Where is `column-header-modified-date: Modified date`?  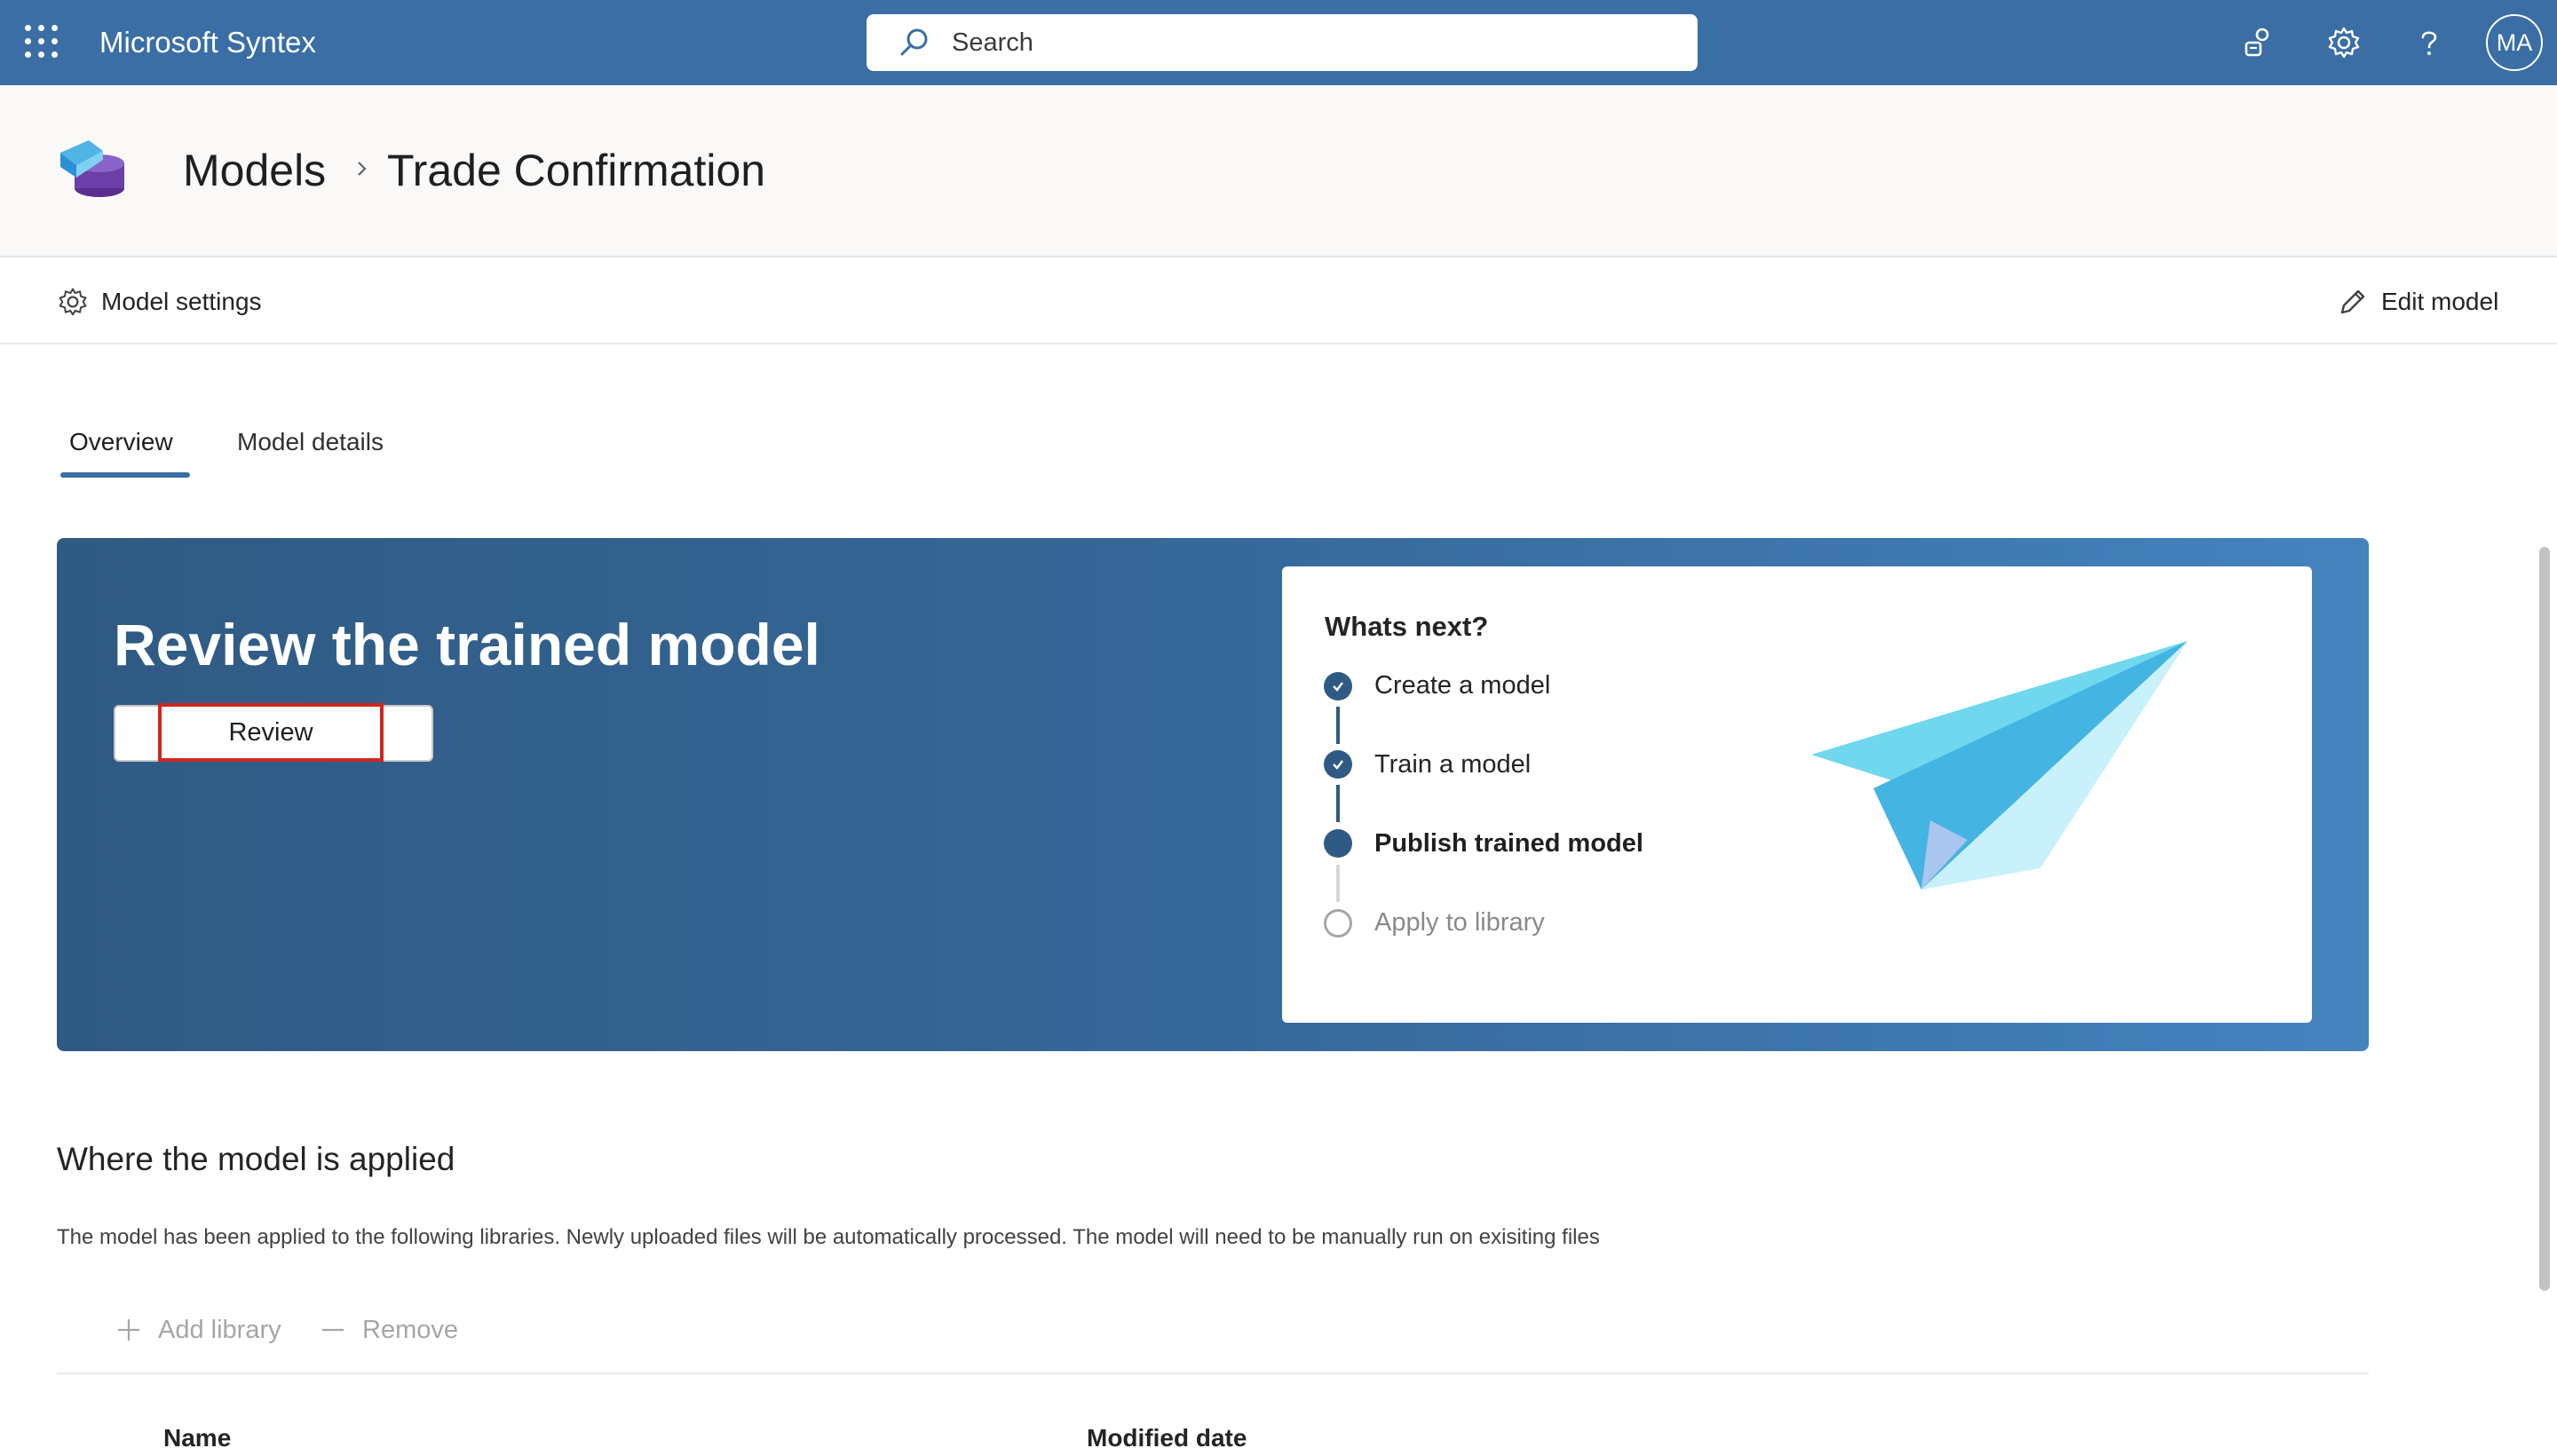
column-header-modified-date: Modified date is located at coordinates (1167, 1438).